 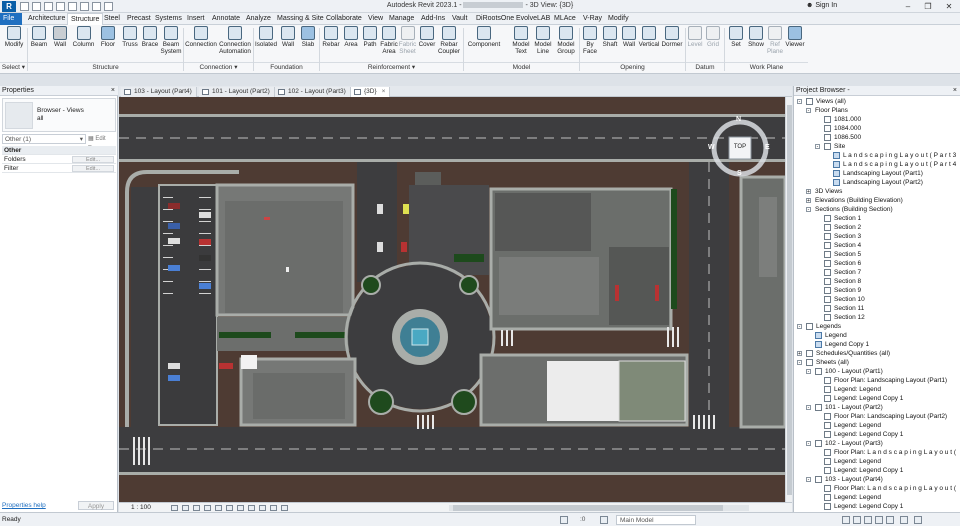 What do you see at coordinates (196, 19) in the screenshot?
I see `tab-insert: Insert` at bounding box center [196, 19].